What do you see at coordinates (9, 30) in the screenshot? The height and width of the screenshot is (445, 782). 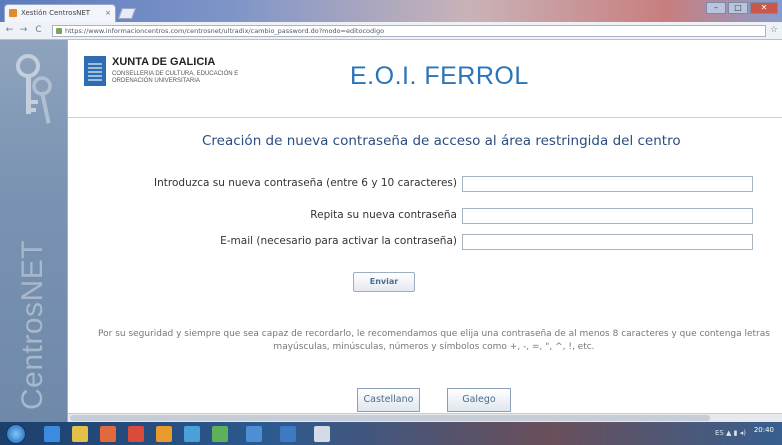 I see `back-arrow-icon: ←` at bounding box center [9, 30].